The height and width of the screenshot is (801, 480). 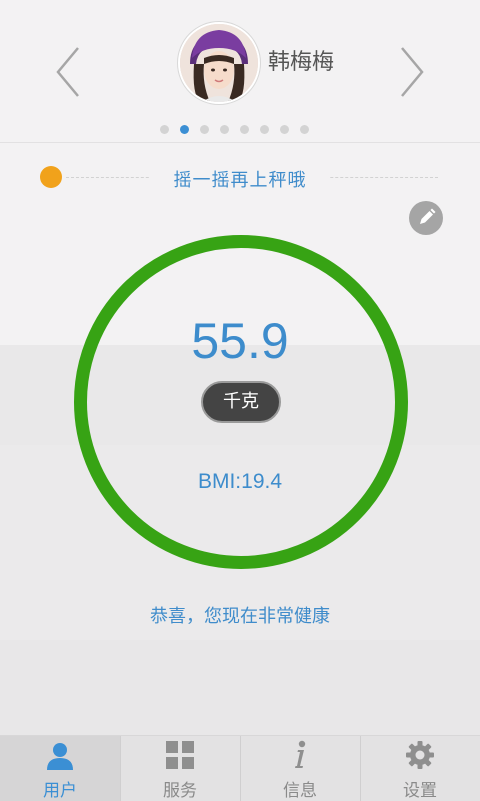 What do you see at coordinates (60, 791) in the screenshot?
I see `tab-user-label: 用户` at bounding box center [60, 791].